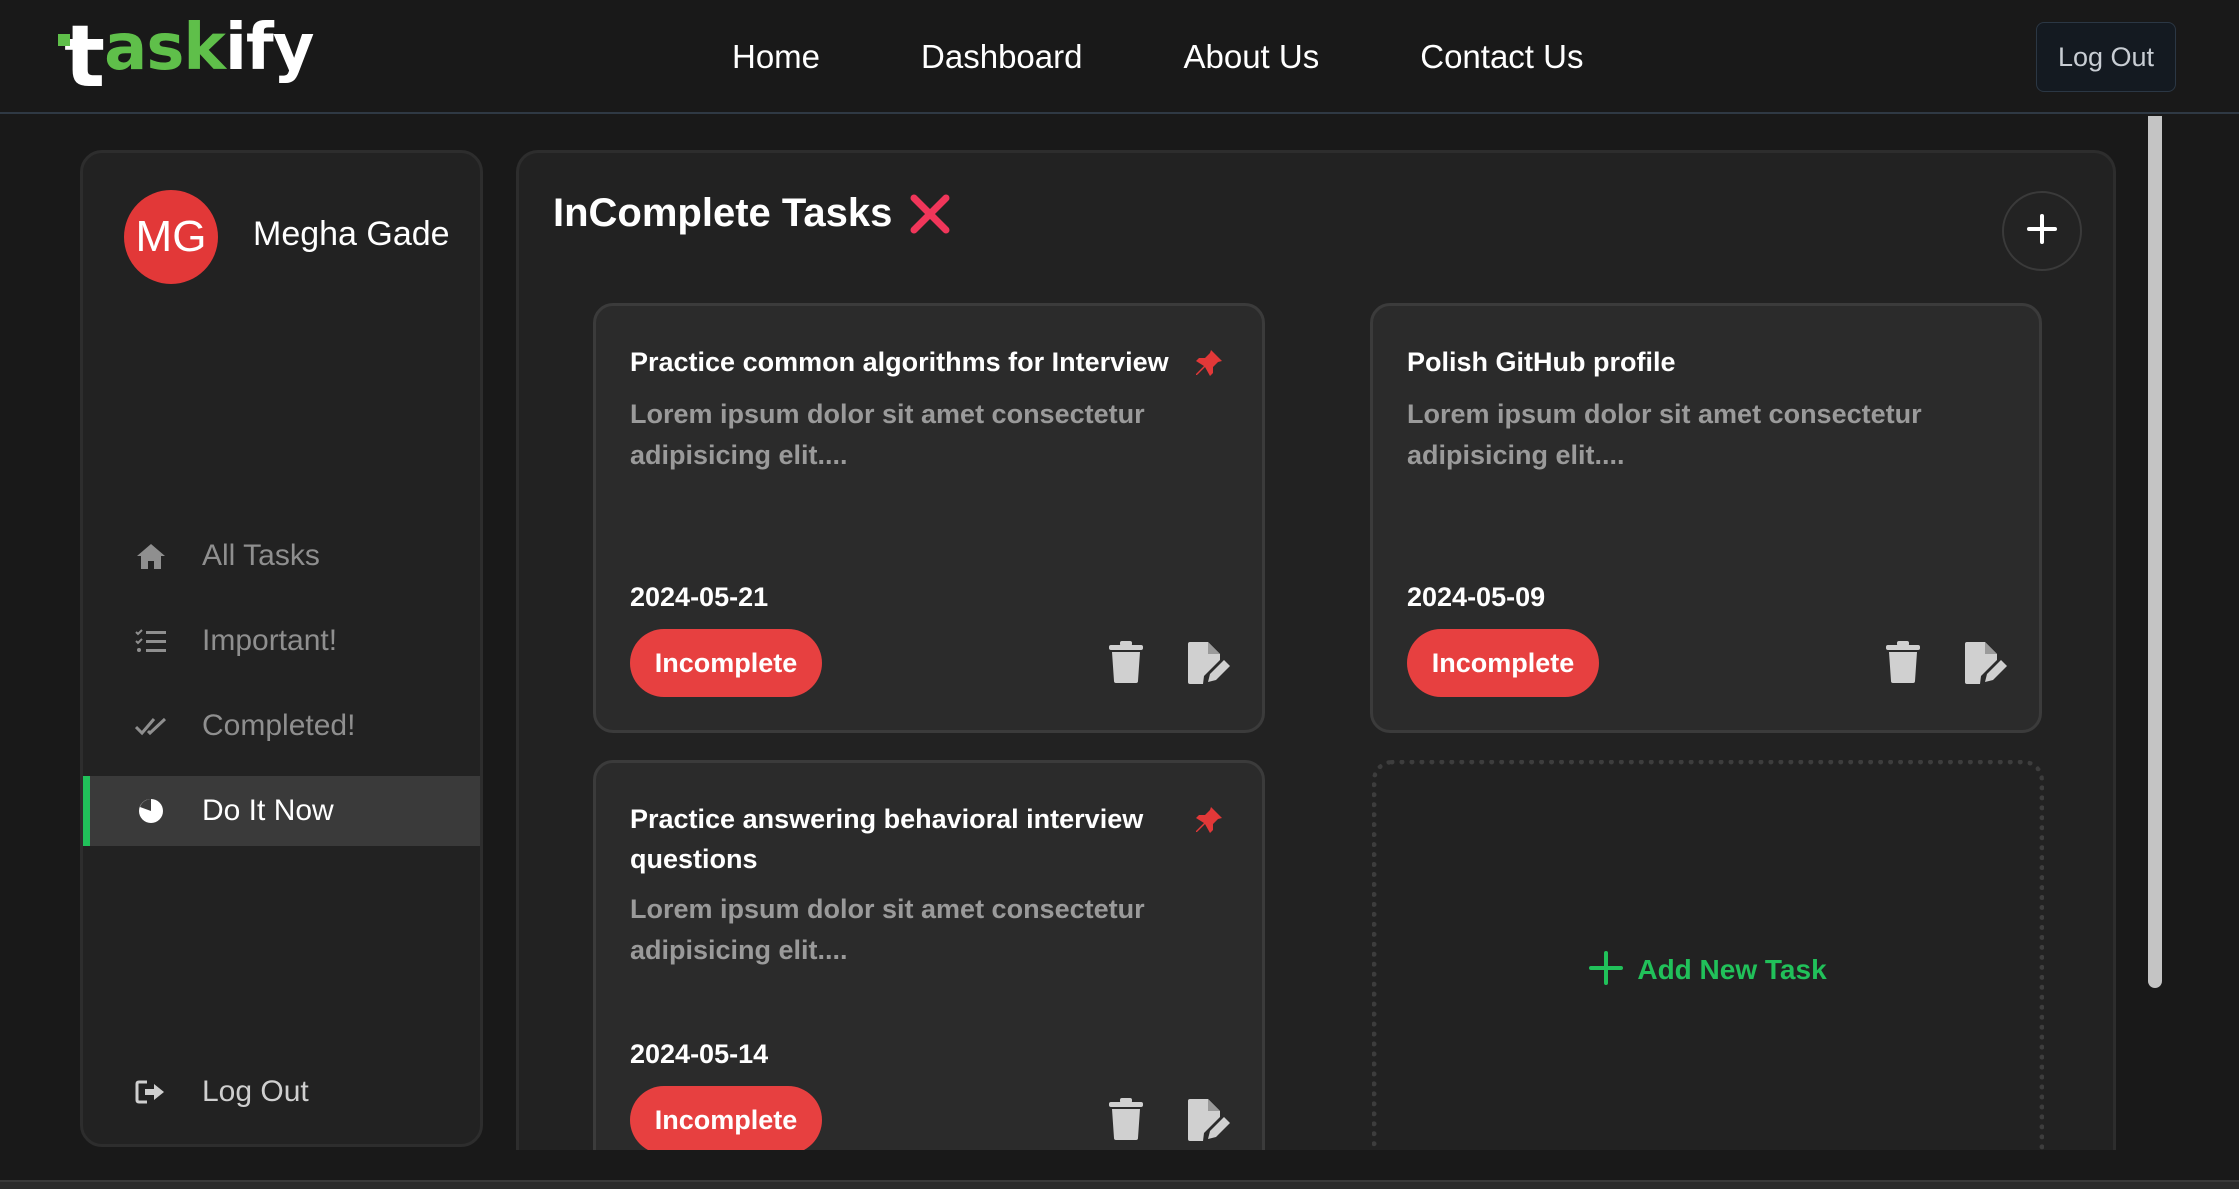 Image resolution: width=2239 pixels, height=1189 pixels. I want to click on page-title: InComplete Tasks, so click(752, 213).